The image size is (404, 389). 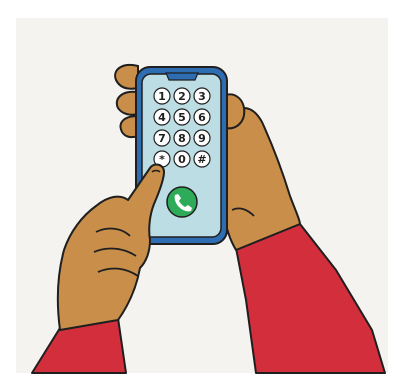 I want to click on key-2-label: 2, so click(x=182, y=96).